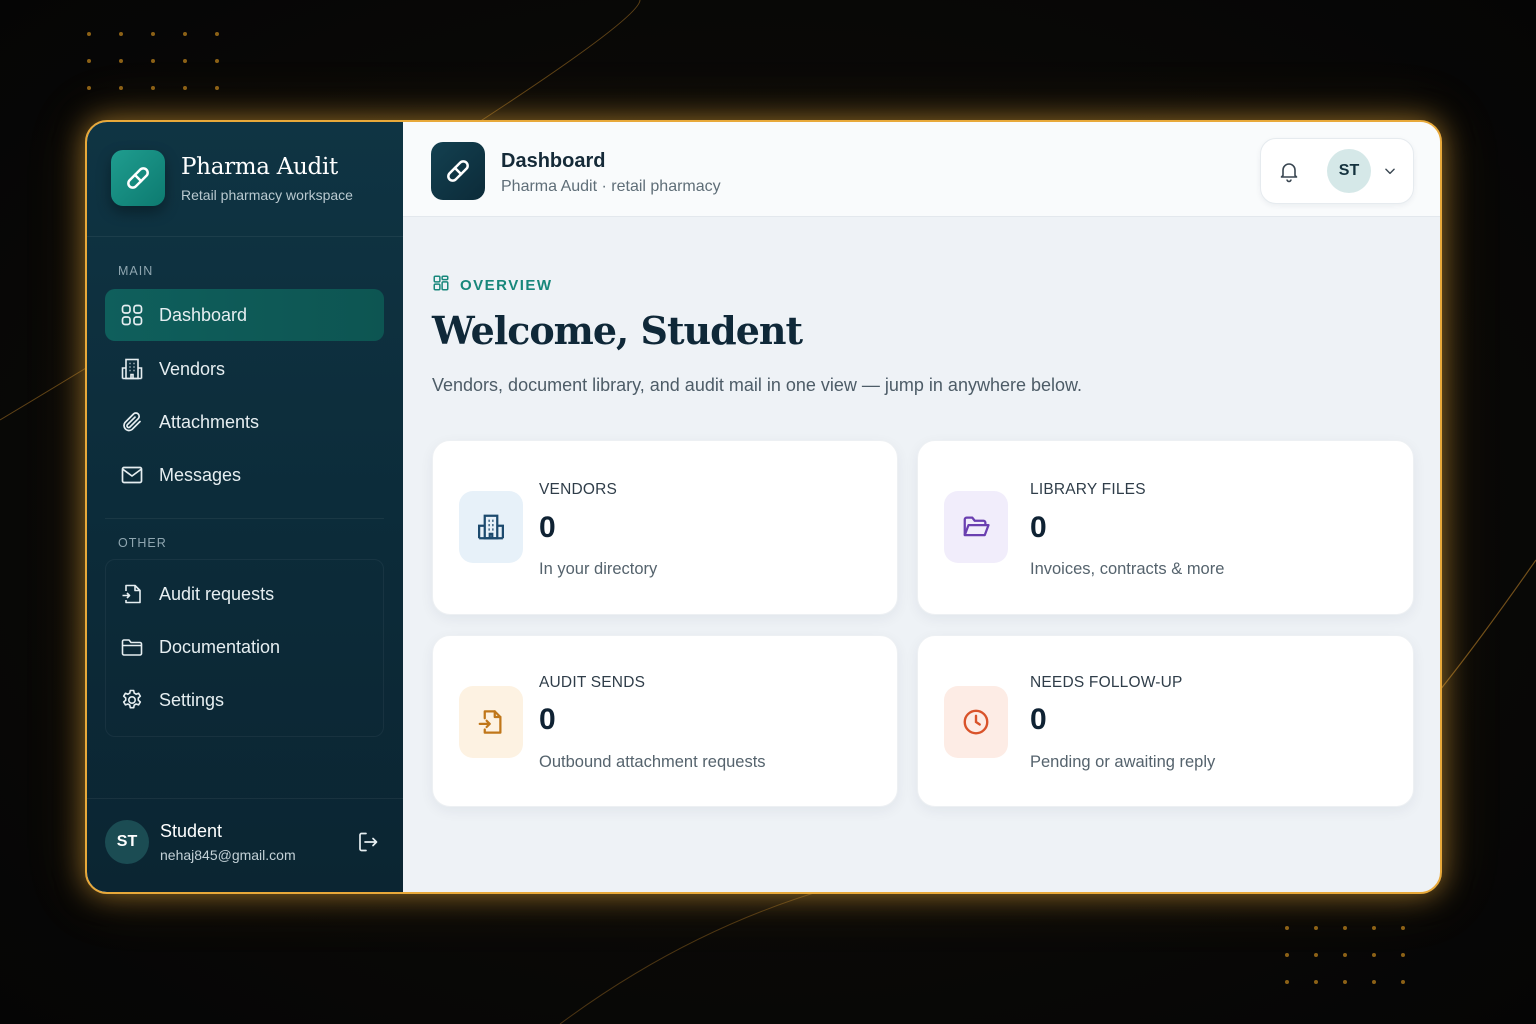 This screenshot has width=1536, height=1024. Describe the element at coordinates (191, 831) in the screenshot. I see `user-name: Student` at that location.